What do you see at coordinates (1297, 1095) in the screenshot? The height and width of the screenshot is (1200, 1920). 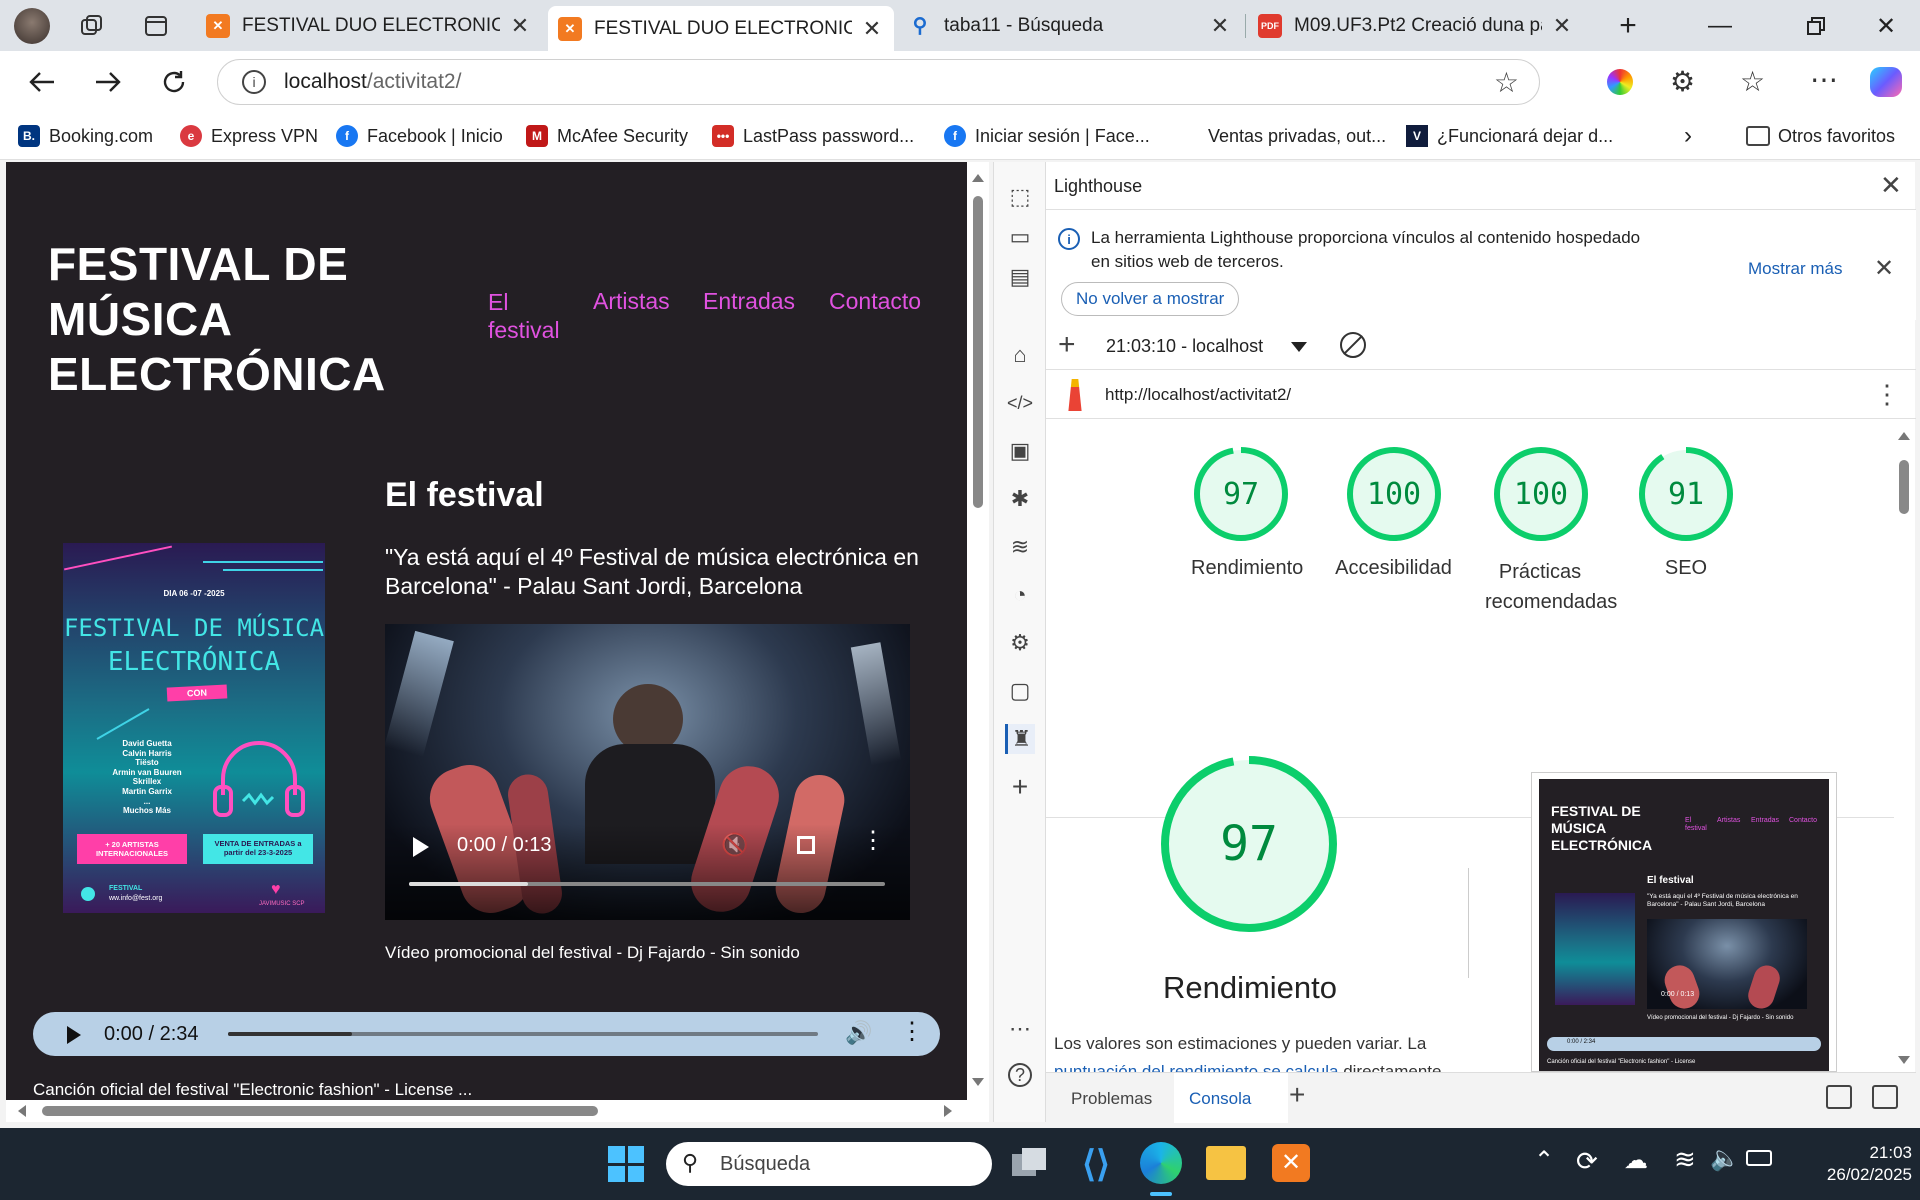 I see `add-drawer-tab-icon: +` at bounding box center [1297, 1095].